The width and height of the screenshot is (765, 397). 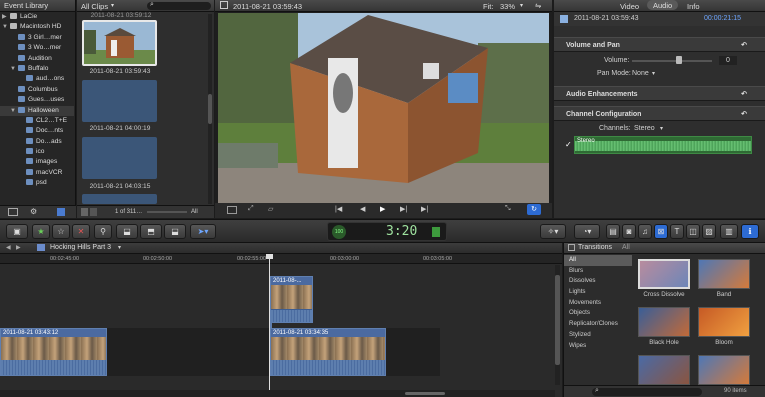 What do you see at coordinates (13, 212) in the screenshot?
I see `show-library-icon` at bounding box center [13, 212].